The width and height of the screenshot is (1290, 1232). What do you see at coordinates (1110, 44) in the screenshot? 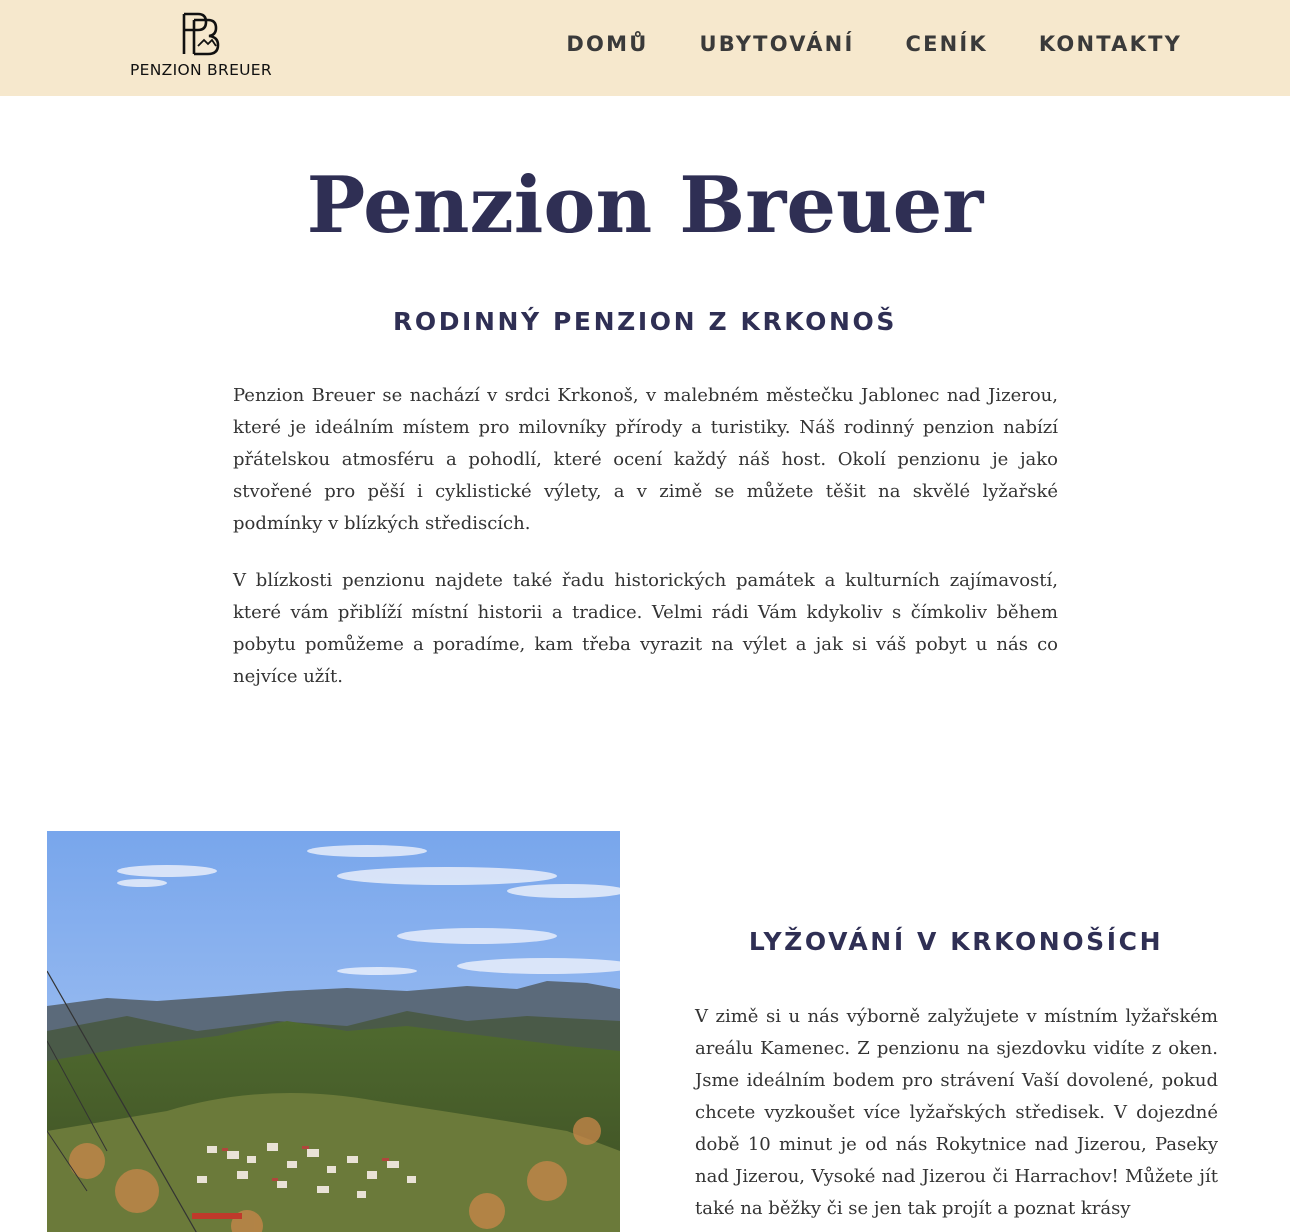
I see `nav-contacts: KONTAKTY` at bounding box center [1110, 44].